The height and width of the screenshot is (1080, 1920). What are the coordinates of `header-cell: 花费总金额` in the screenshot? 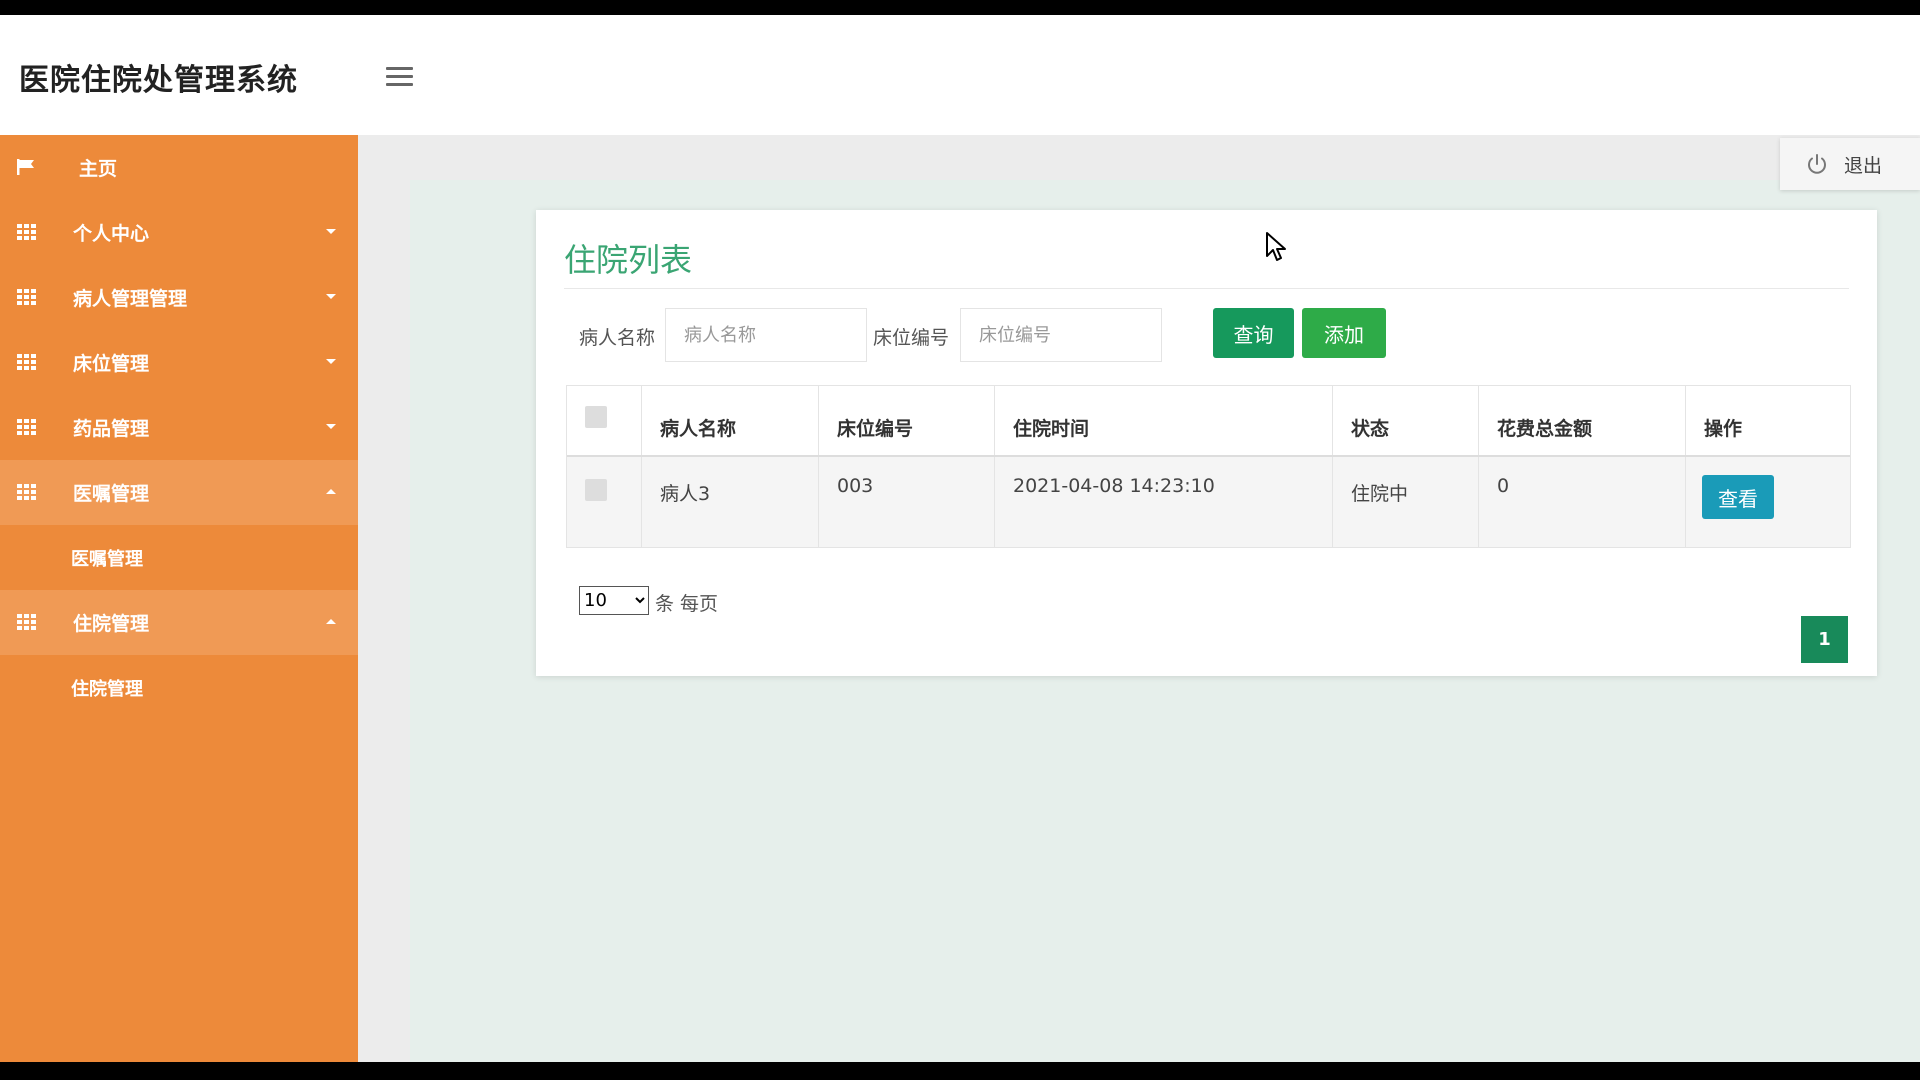 It's located at (1582, 420).